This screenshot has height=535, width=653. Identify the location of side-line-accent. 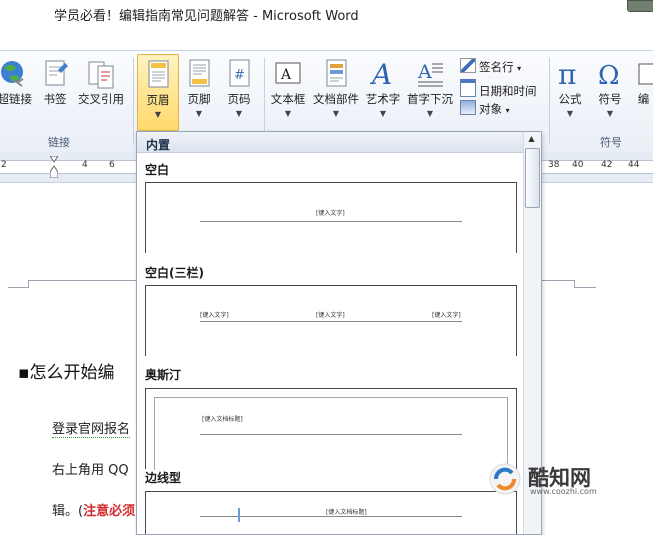
(239, 515).